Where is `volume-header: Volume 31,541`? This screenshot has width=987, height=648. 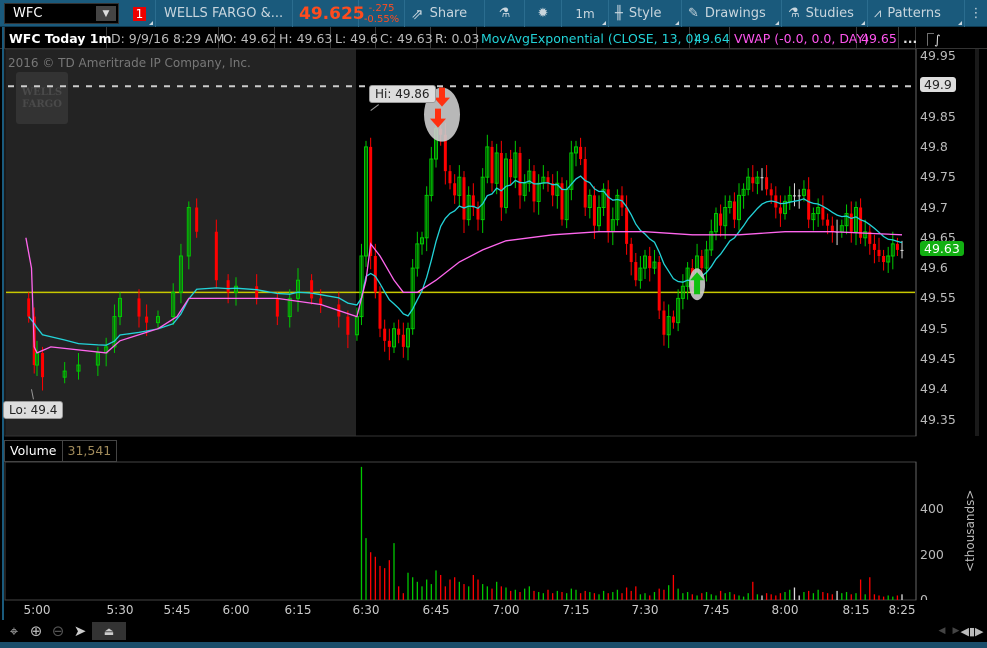 volume-header: Volume 31,541 is located at coordinates (61, 451).